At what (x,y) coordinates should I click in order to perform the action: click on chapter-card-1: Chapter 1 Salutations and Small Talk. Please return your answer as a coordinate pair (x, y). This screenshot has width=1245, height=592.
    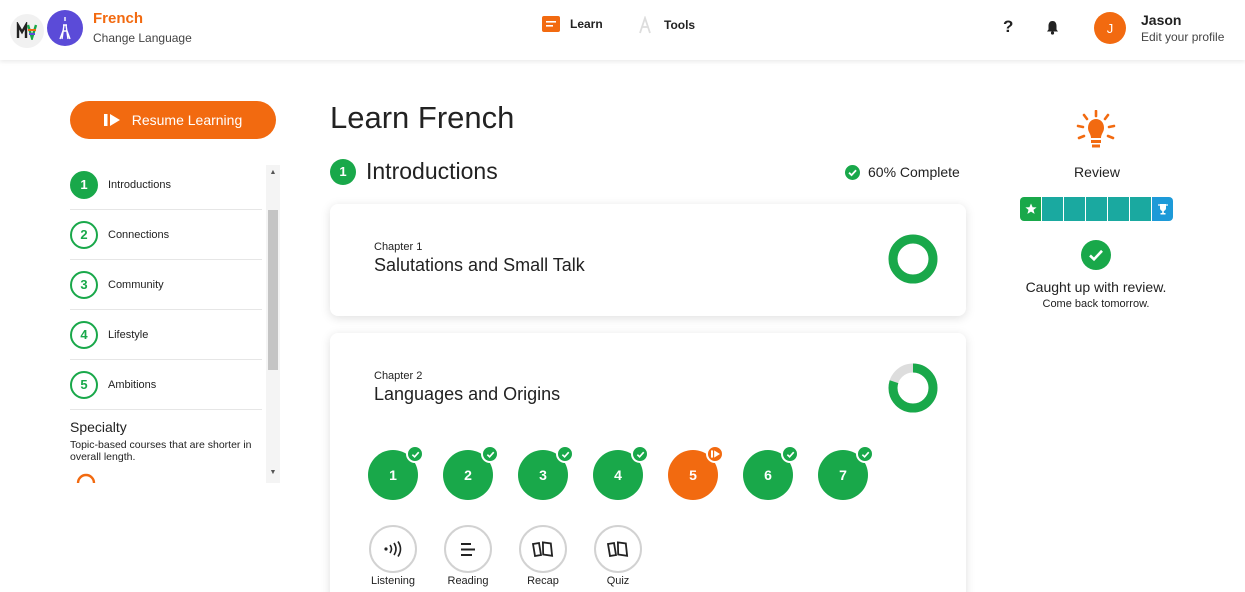
    Looking at the image, I should click on (648, 260).